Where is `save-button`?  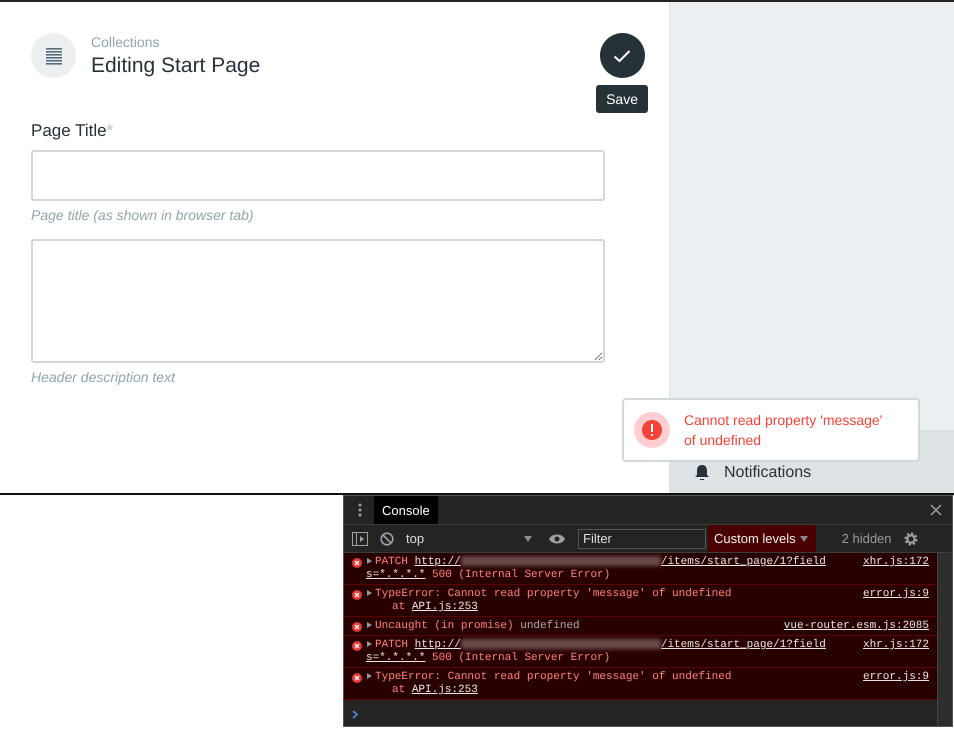
save-button is located at coordinates (622, 55).